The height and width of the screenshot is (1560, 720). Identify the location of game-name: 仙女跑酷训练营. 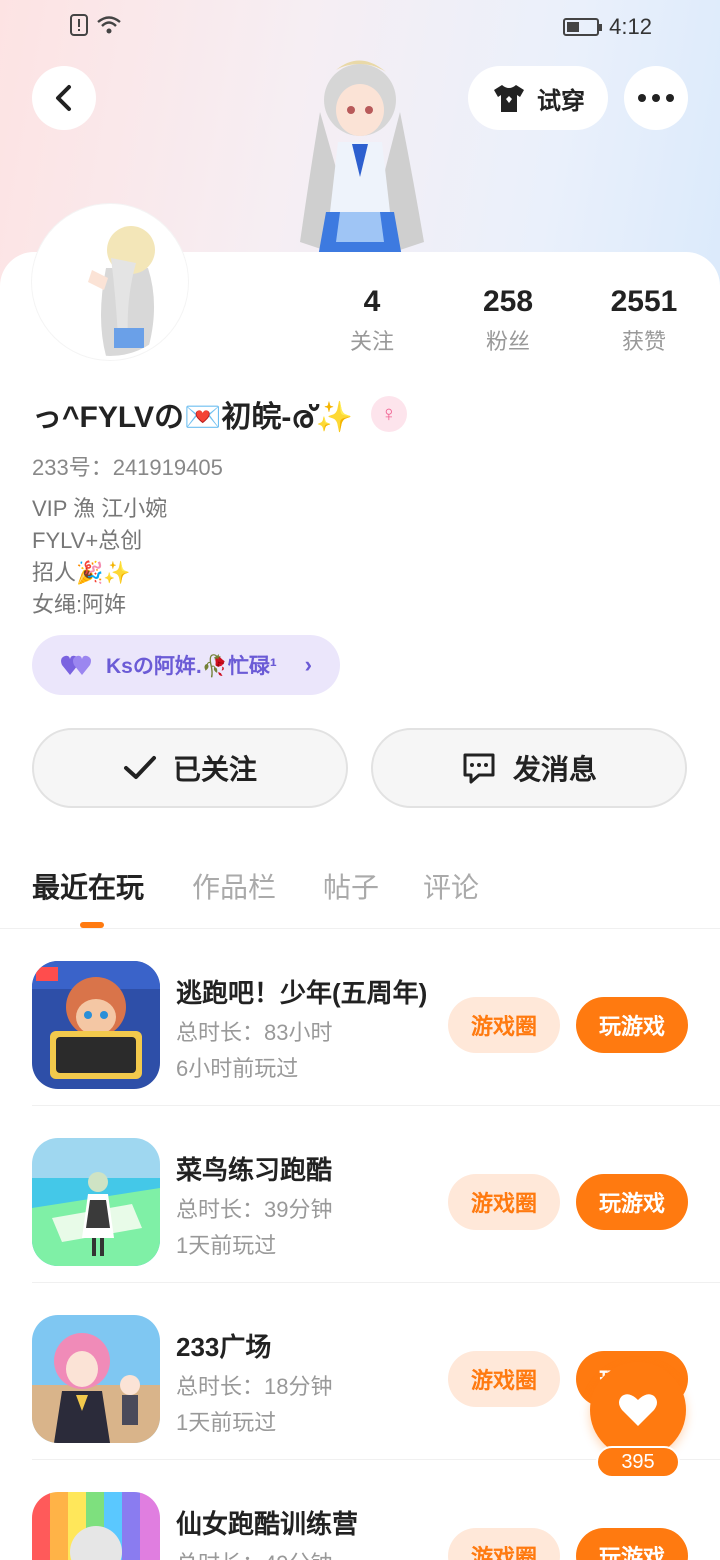
(267, 1524).